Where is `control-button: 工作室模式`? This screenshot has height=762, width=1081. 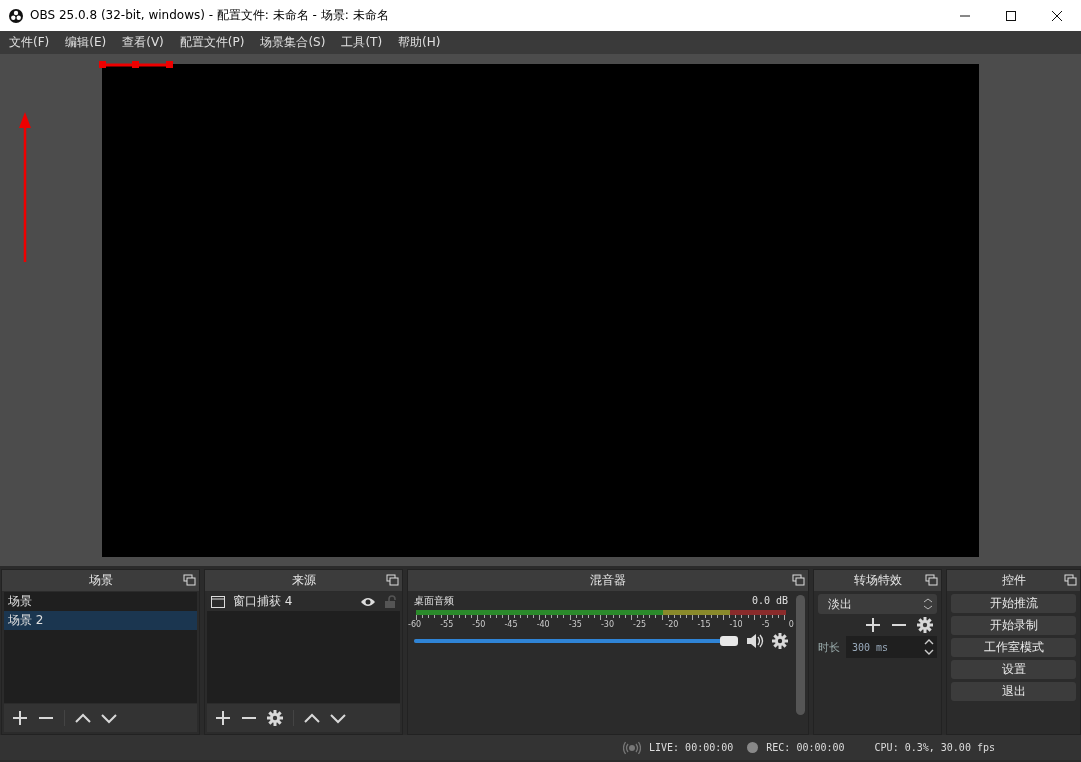
control-button: 工作室模式 is located at coordinates (1013, 647).